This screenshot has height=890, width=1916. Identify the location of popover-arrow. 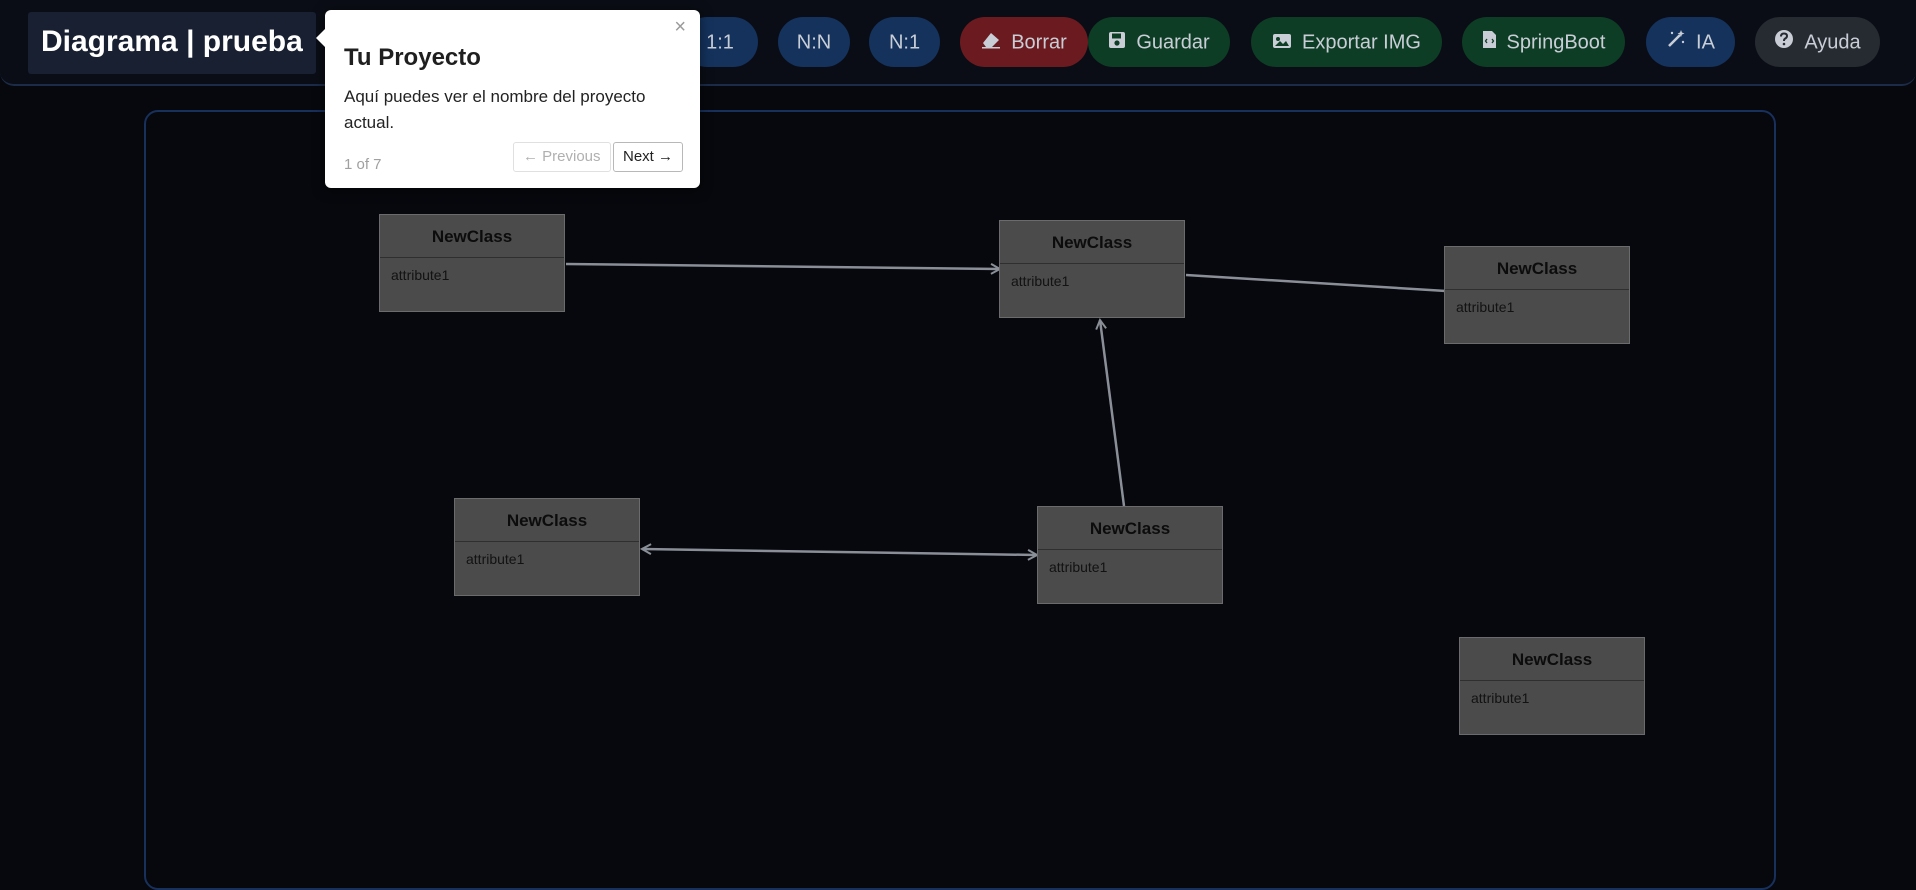
(320, 38).